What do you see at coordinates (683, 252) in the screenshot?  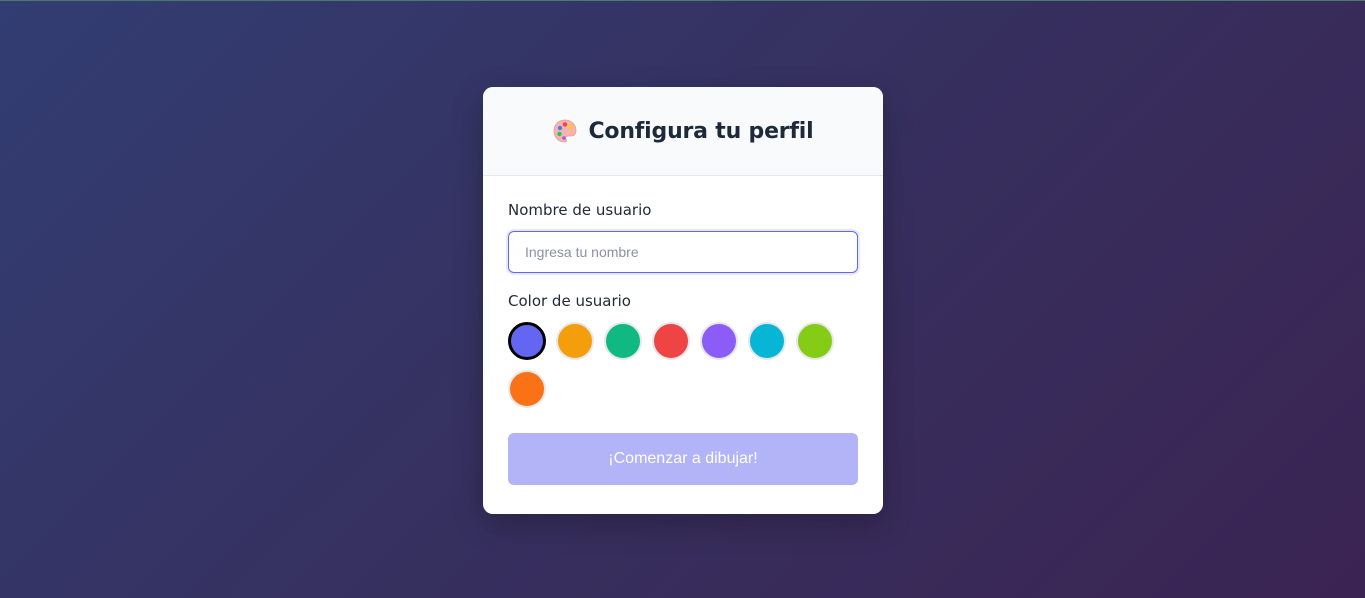 I see `username-input` at bounding box center [683, 252].